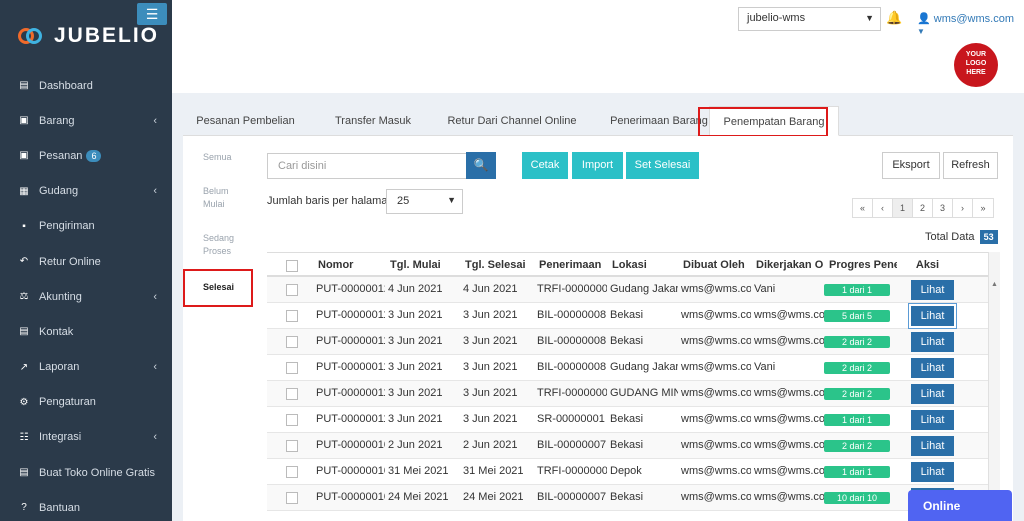  What do you see at coordinates (367, 166) in the screenshot?
I see `search-input: Cari disini` at bounding box center [367, 166].